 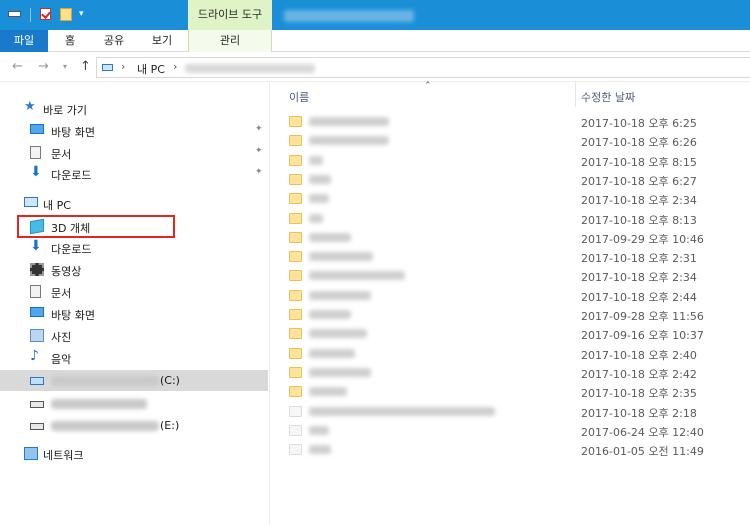 What do you see at coordinates (151, 69) in the screenshot?
I see `breadcrumb-this-pc: 내 PC` at bounding box center [151, 69].